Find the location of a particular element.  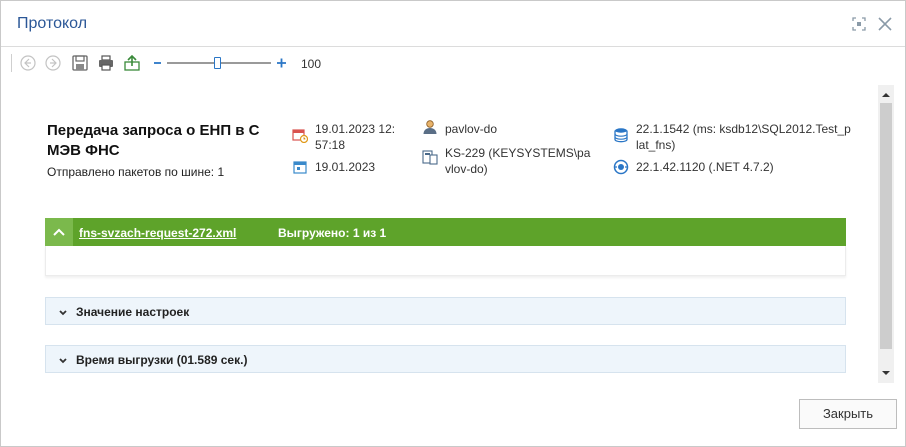

calendar-icon is located at coordinates (300, 167).